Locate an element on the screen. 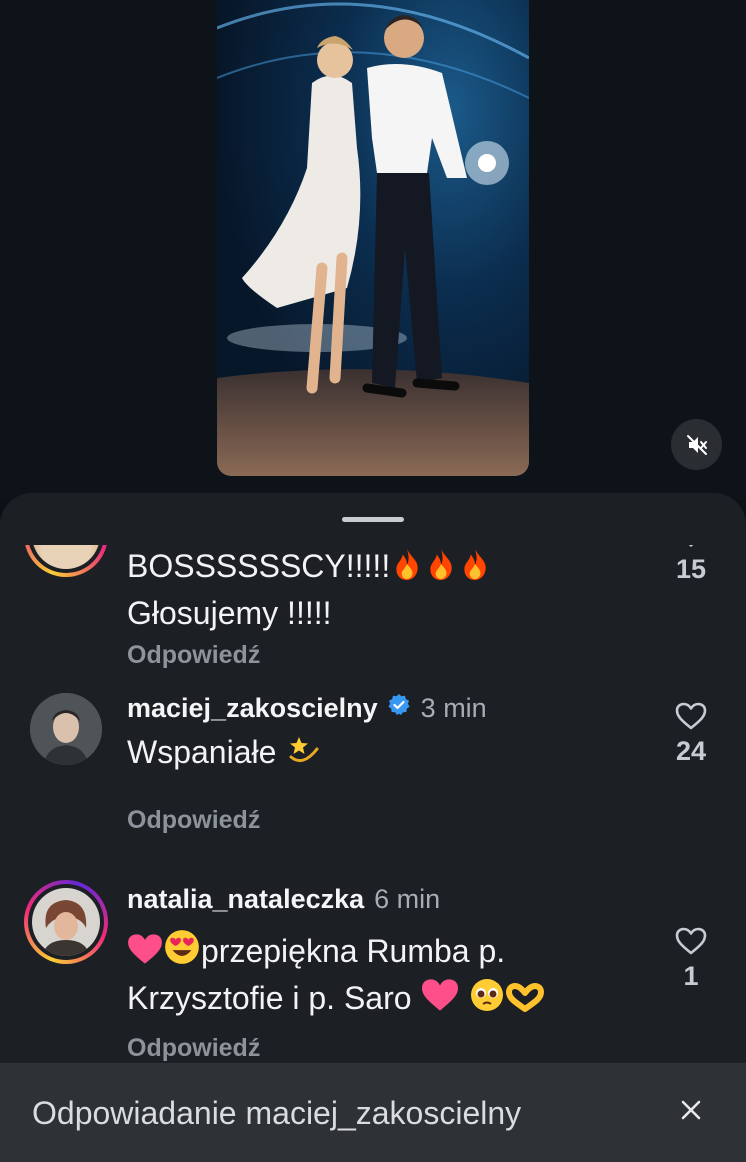  comment-text: Wspaniałe is located at coordinates (377, 754).